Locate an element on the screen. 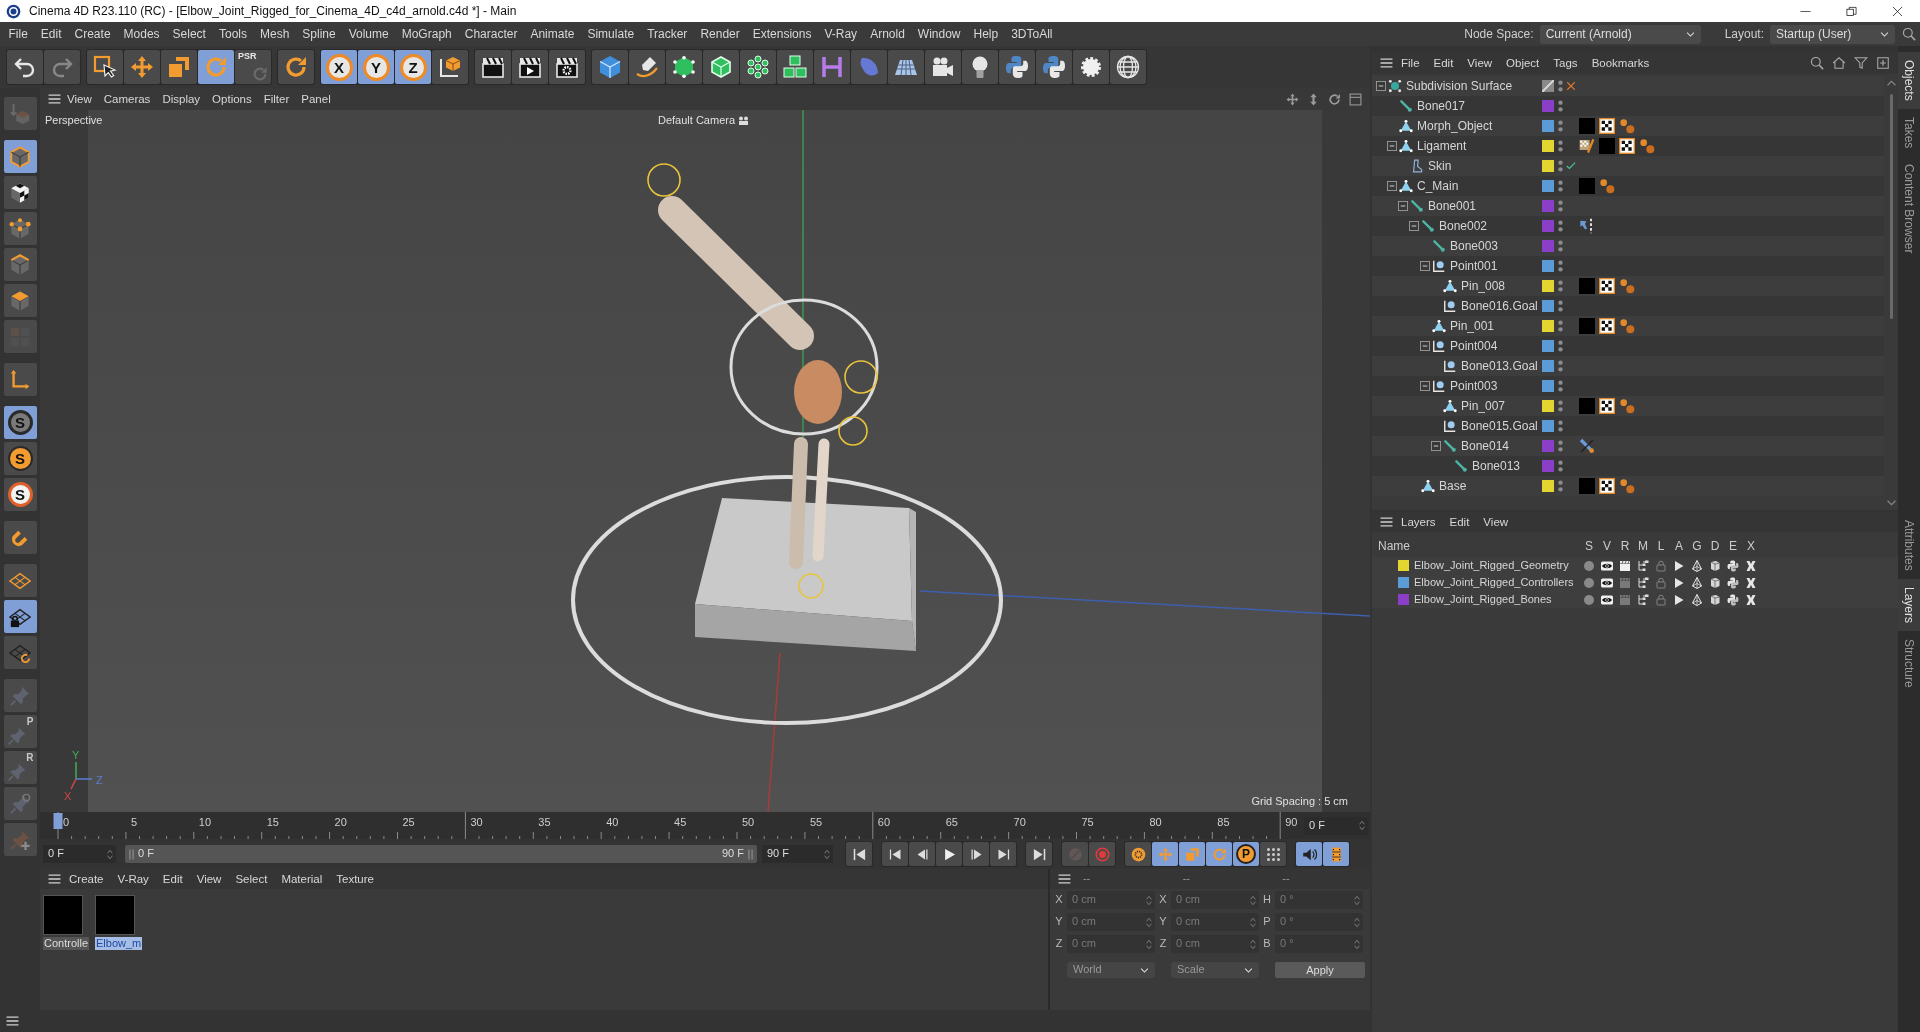  checker-cube-icon is located at coordinates (20, 192).